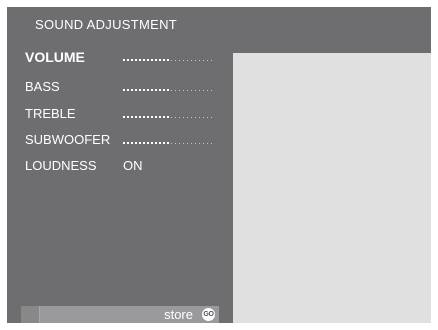 The width and height of the screenshot is (438, 330). What do you see at coordinates (178, 314) in the screenshot?
I see `store-label: store` at bounding box center [178, 314].